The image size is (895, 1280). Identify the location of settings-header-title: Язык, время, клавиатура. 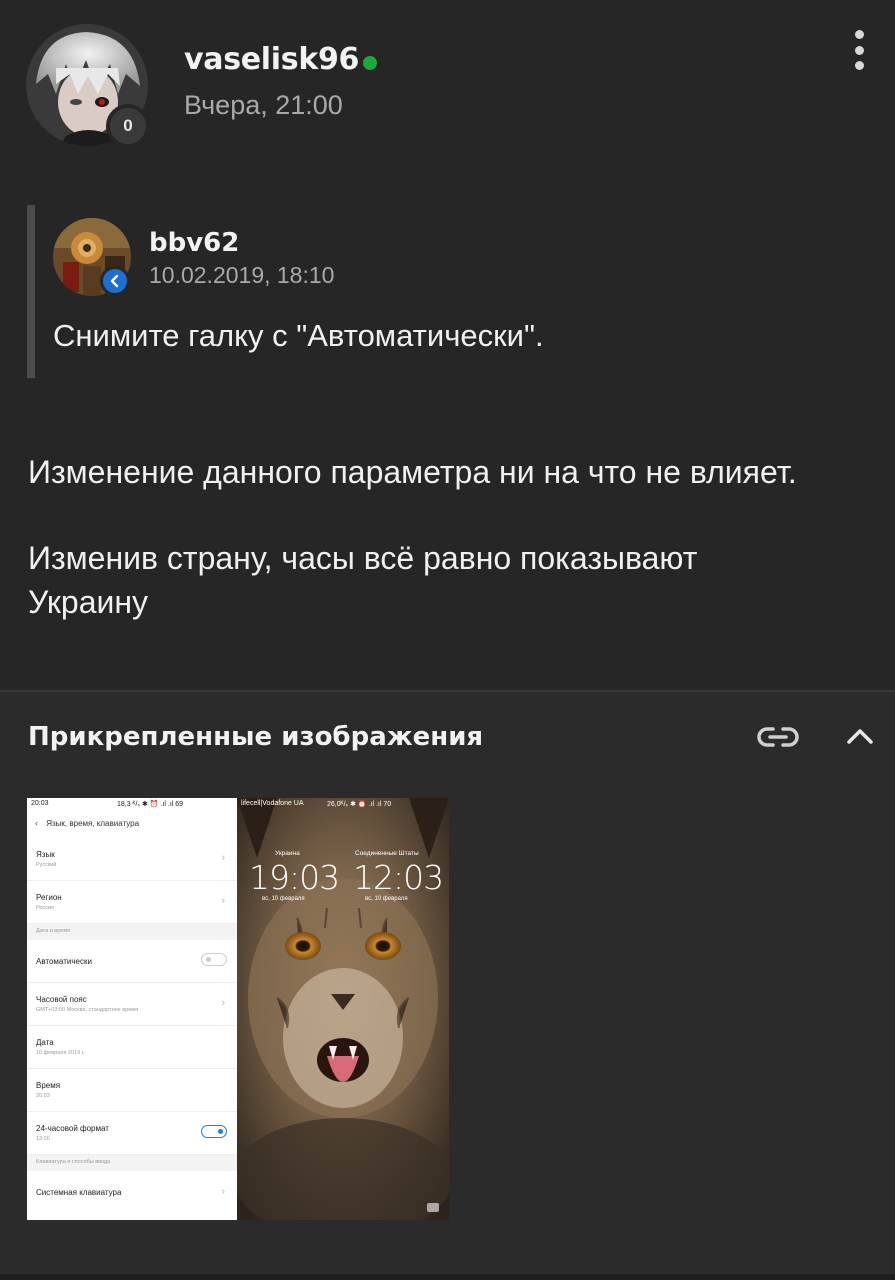
(93, 823).